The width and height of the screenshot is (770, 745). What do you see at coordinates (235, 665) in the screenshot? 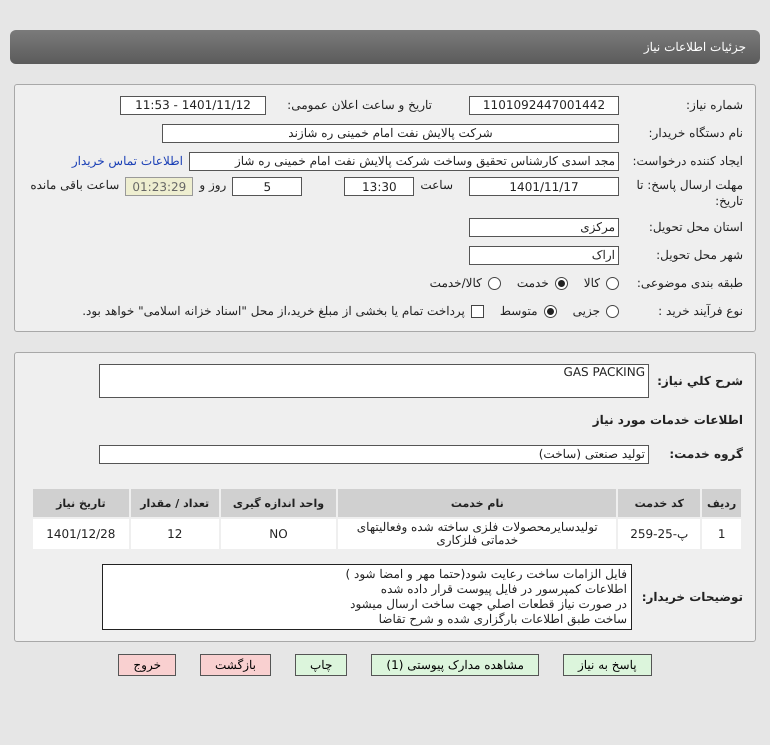
I see `action-button: بازگشت` at bounding box center [235, 665].